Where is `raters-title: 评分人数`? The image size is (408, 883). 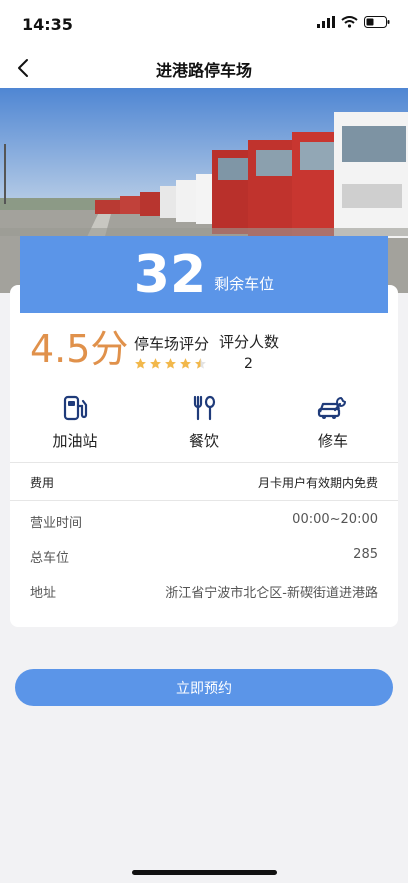 raters-title: 评分人数 is located at coordinates (249, 342).